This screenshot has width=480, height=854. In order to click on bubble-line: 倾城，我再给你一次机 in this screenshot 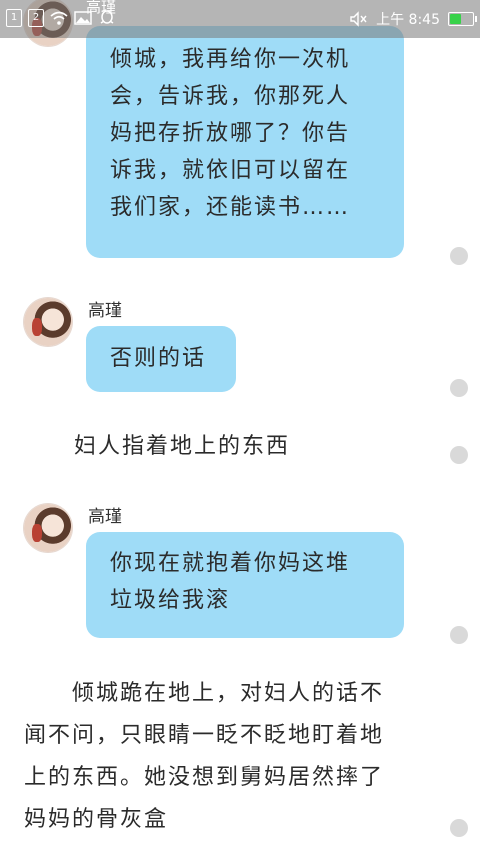, I will do `click(230, 59)`.